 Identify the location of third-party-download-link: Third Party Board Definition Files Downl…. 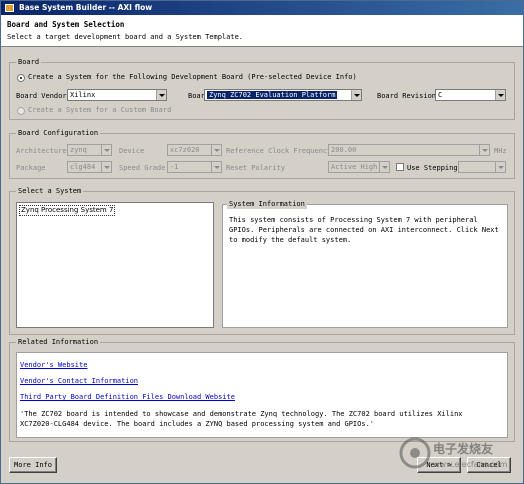
(127, 397).